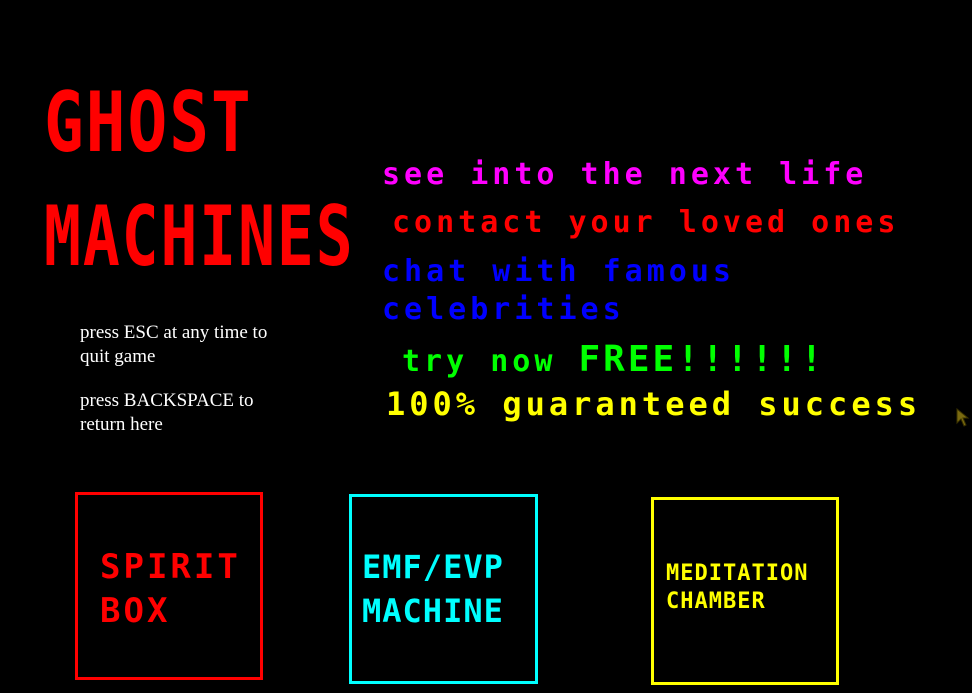  What do you see at coordinates (625, 174) in the screenshot?
I see `tagline-see-next-life: see into the next life` at bounding box center [625, 174].